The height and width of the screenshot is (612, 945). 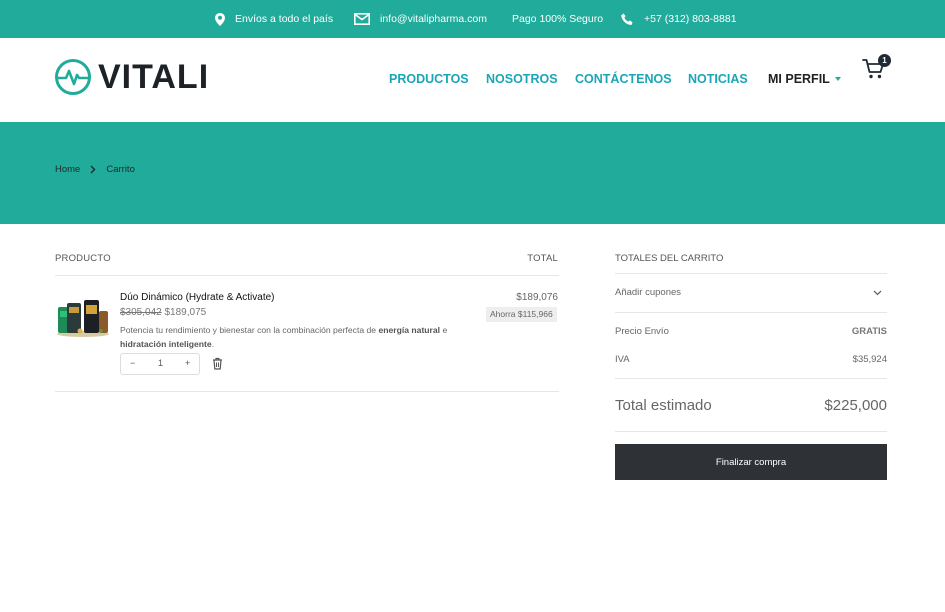 I want to click on savings-badge: Ahorra $115,966, so click(x=521, y=314).